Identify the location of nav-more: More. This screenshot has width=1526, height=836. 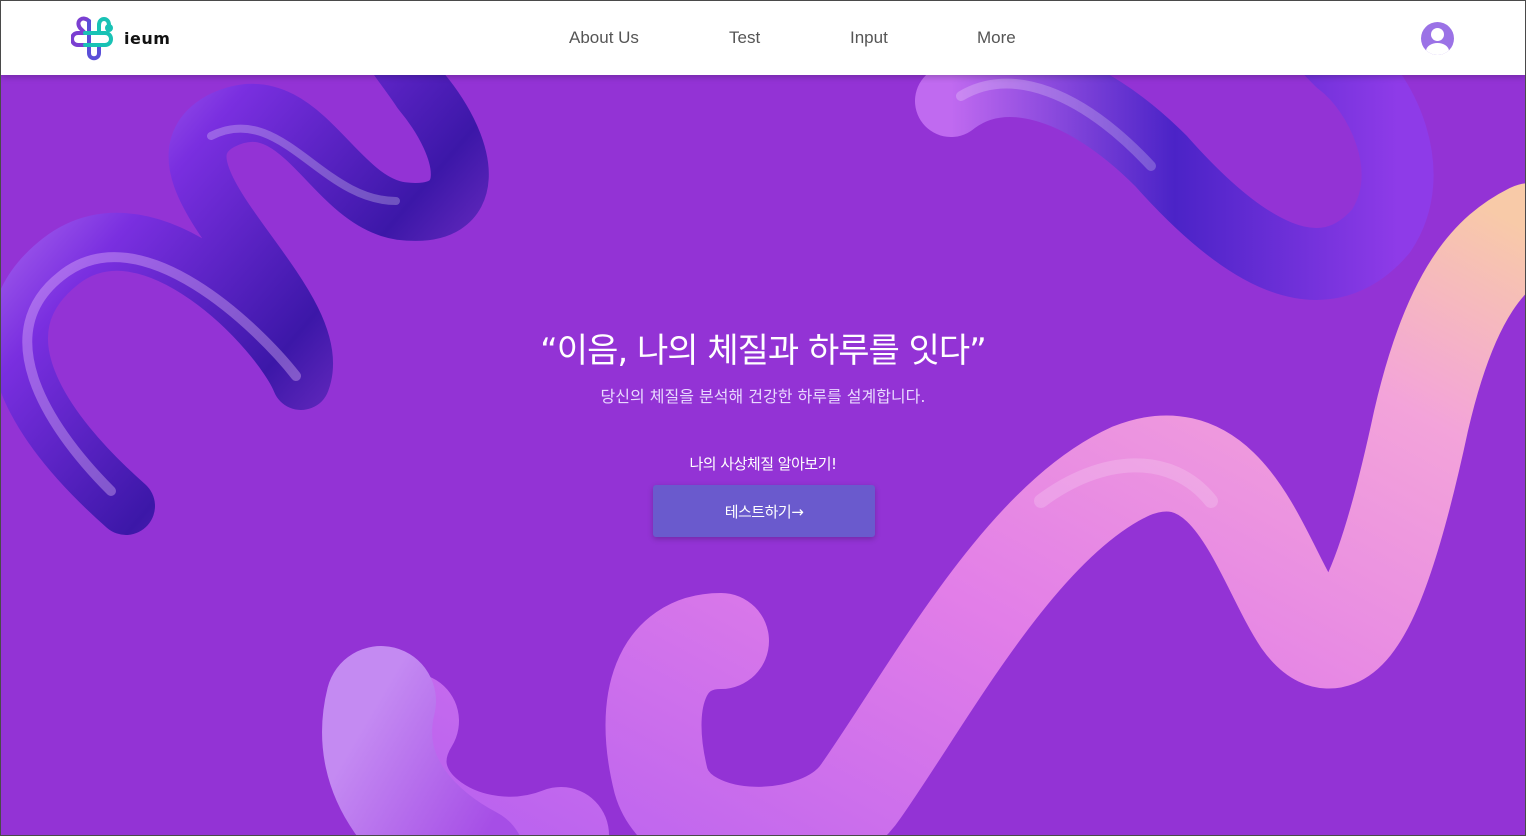
(996, 38).